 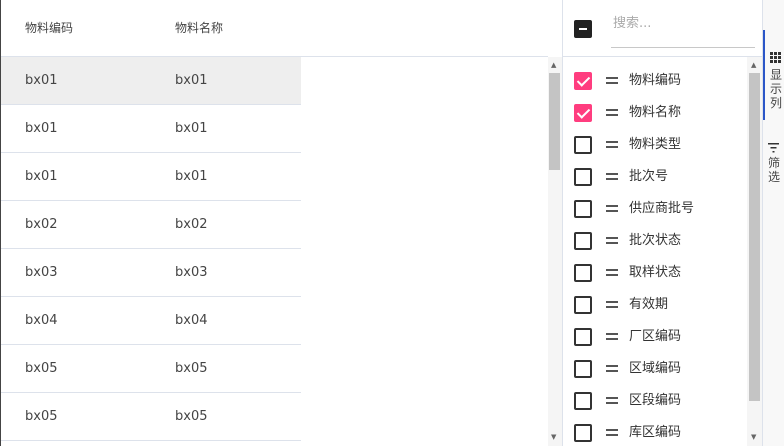 I want to click on column-list-item: 批次状态, so click(x=655, y=241).